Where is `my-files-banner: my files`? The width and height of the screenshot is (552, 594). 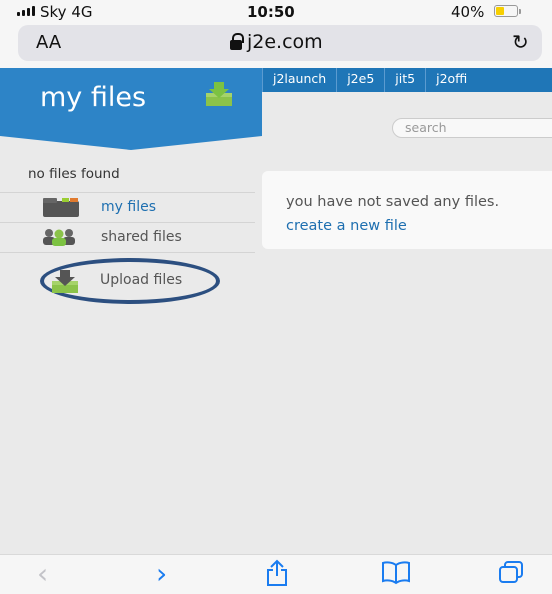 my-files-banner: my files is located at coordinates (131, 102).